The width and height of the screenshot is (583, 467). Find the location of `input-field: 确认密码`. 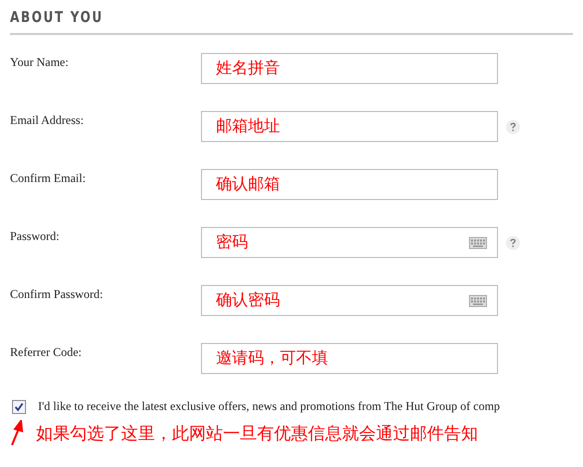

input-field: 确认密码 is located at coordinates (349, 300).